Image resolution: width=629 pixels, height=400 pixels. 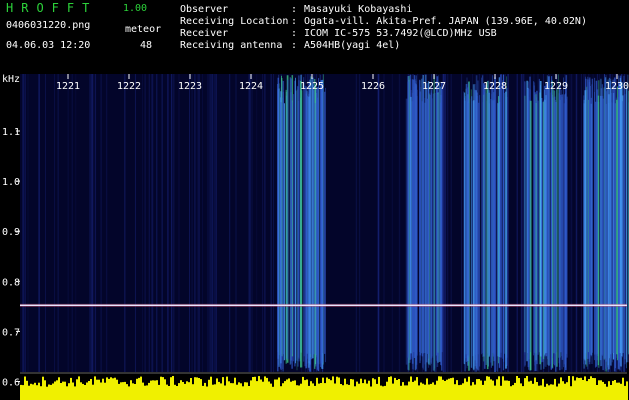 I want to click on y-tick-label: 0.6, so click(x=11, y=383).